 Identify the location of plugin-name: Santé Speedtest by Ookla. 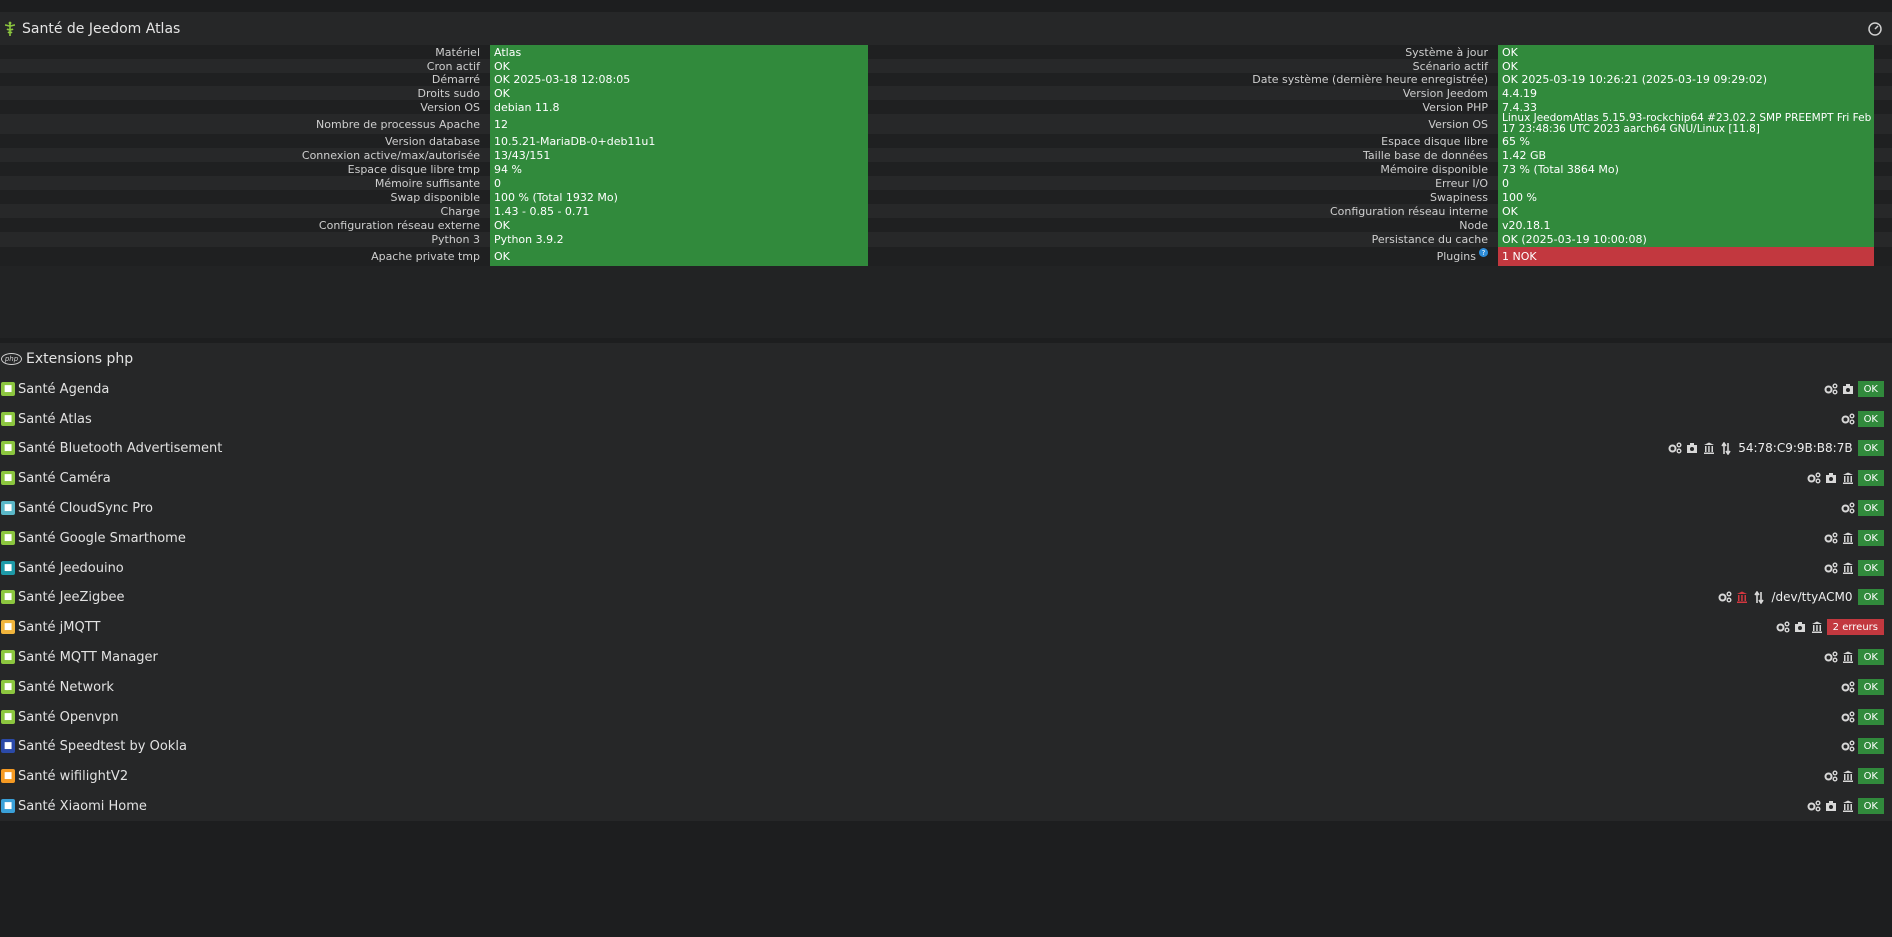
(102, 746).